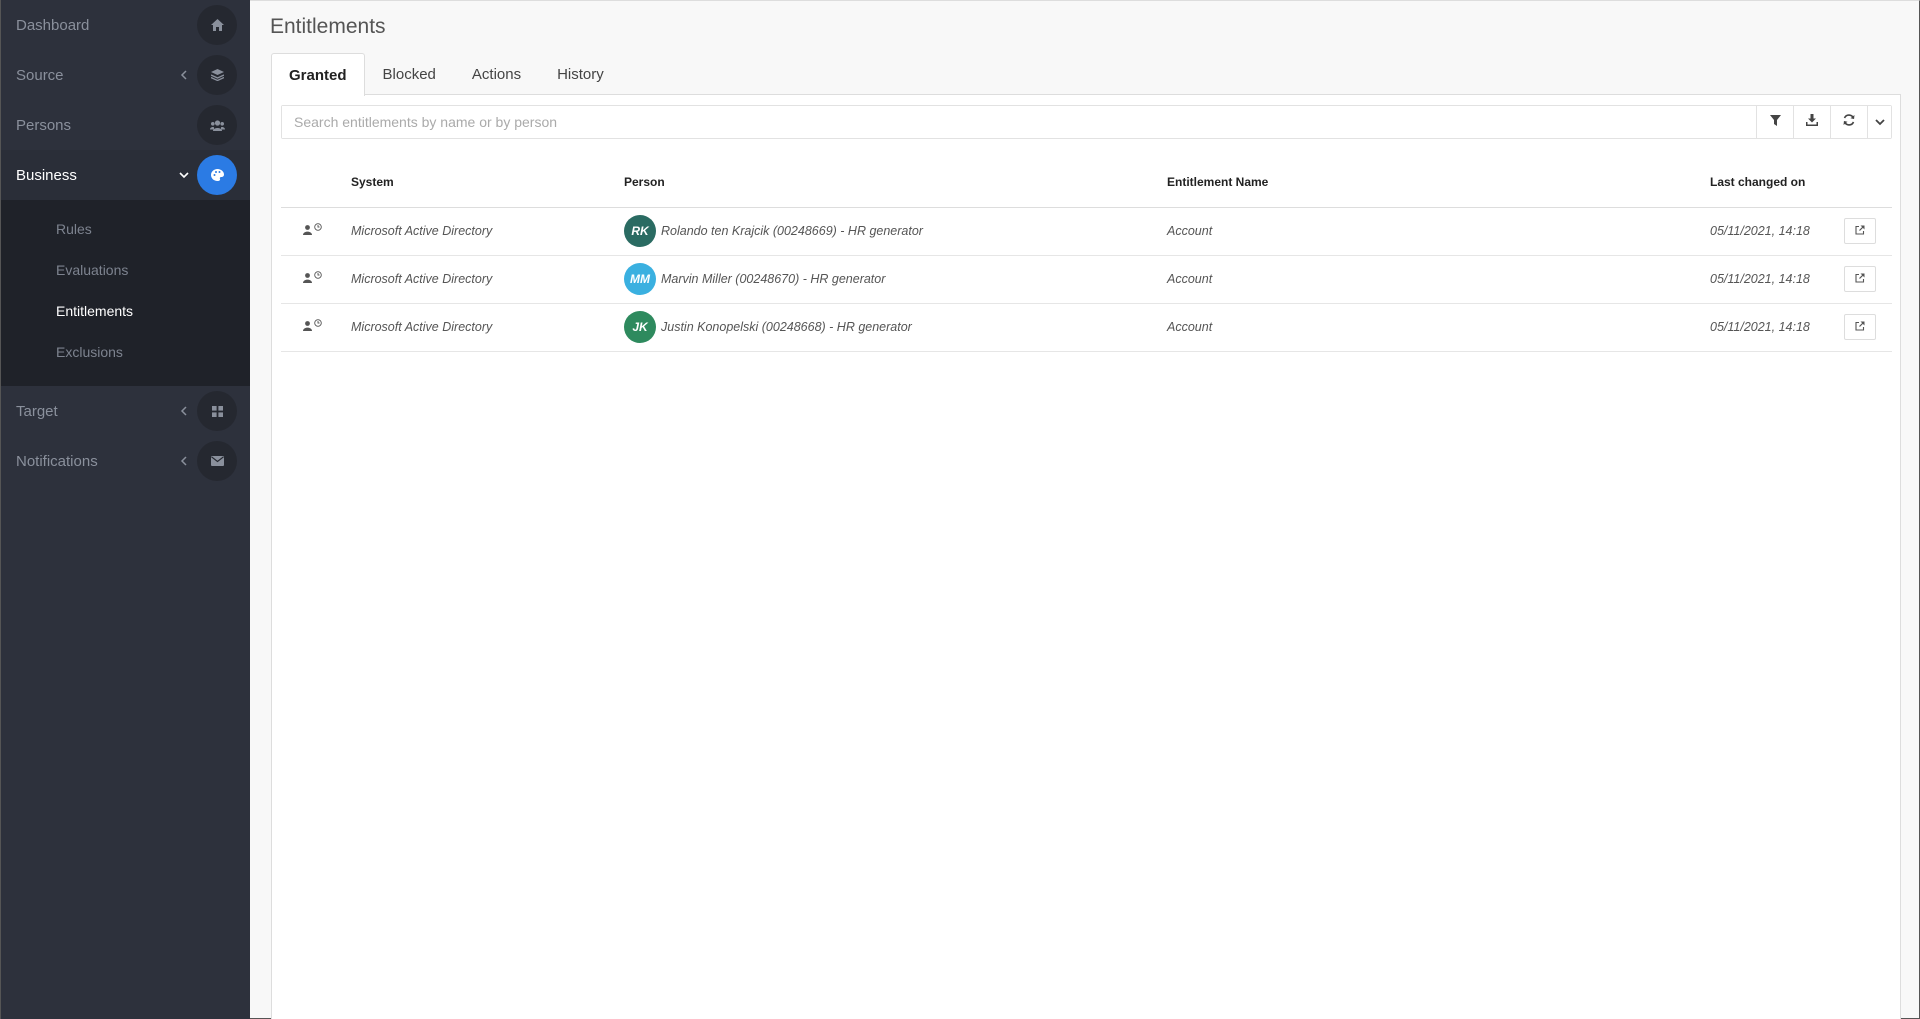 This screenshot has height=1019, width=1920. What do you see at coordinates (125, 25) in the screenshot?
I see `nav-dashboard: Dashboard` at bounding box center [125, 25].